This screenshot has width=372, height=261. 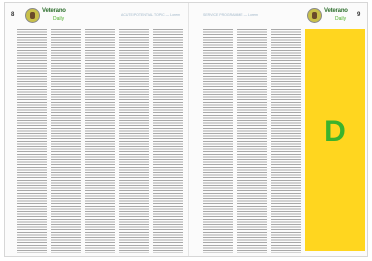 What do you see at coordinates (359, 15) in the screenshot?
I see `right-page-number: 9` at bounding box center [359, 15].